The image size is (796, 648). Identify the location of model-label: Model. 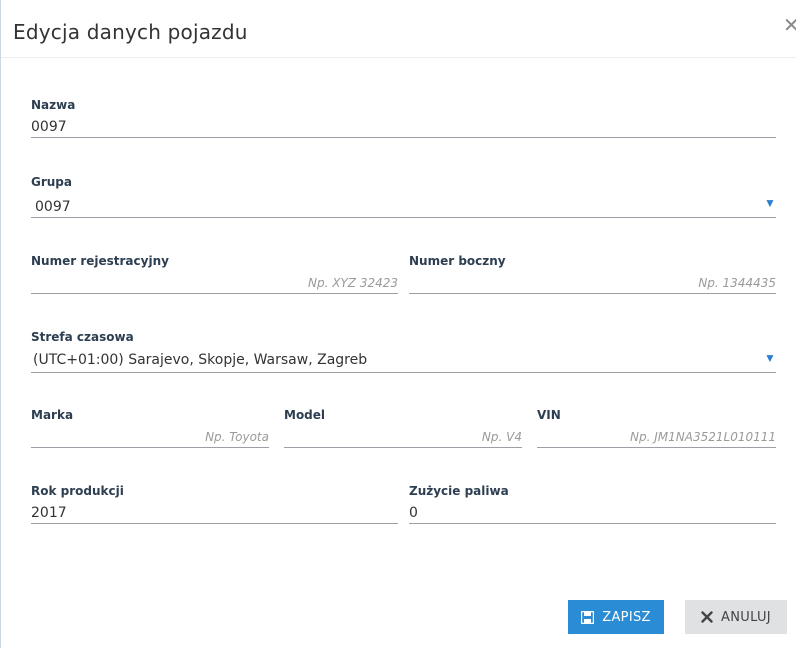
(305, 415).